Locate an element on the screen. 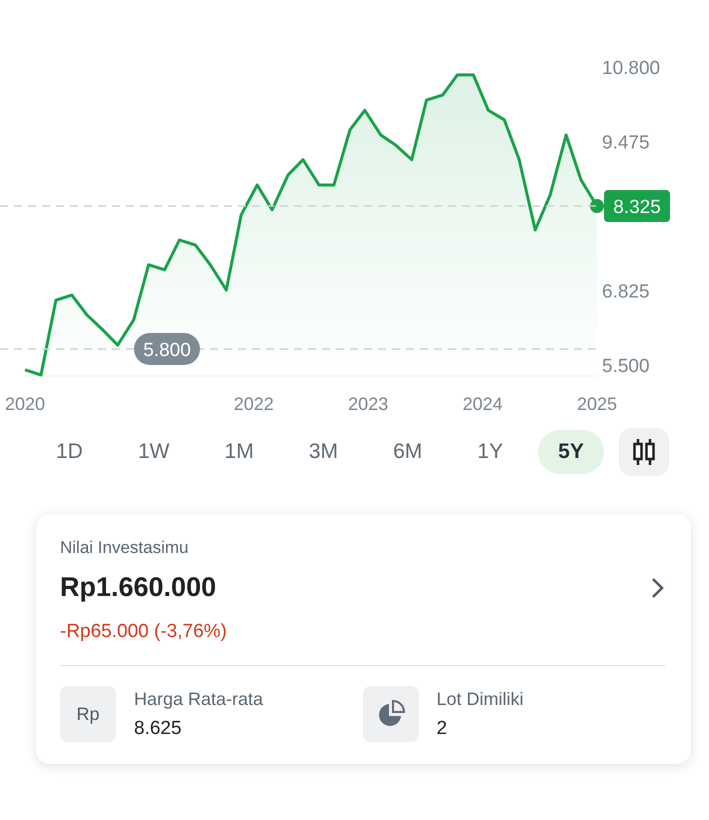  price-dot is located at coordinates (597, 206).